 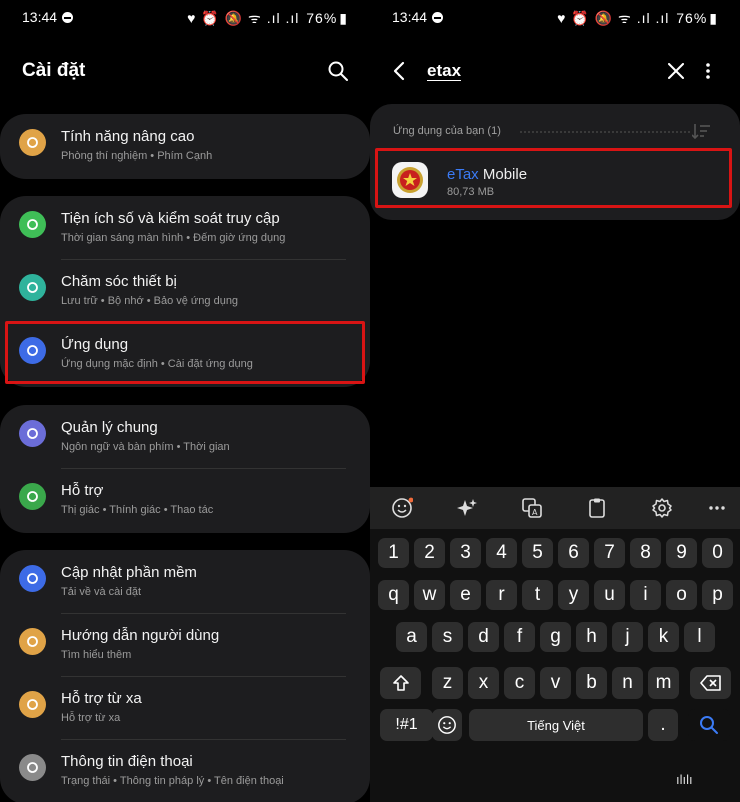 What do you see at coordinates (101, 592) in the screenshot?
I see `settings-item-subtitle: Tải về và cài đặt` at bounding box center [101, 592].